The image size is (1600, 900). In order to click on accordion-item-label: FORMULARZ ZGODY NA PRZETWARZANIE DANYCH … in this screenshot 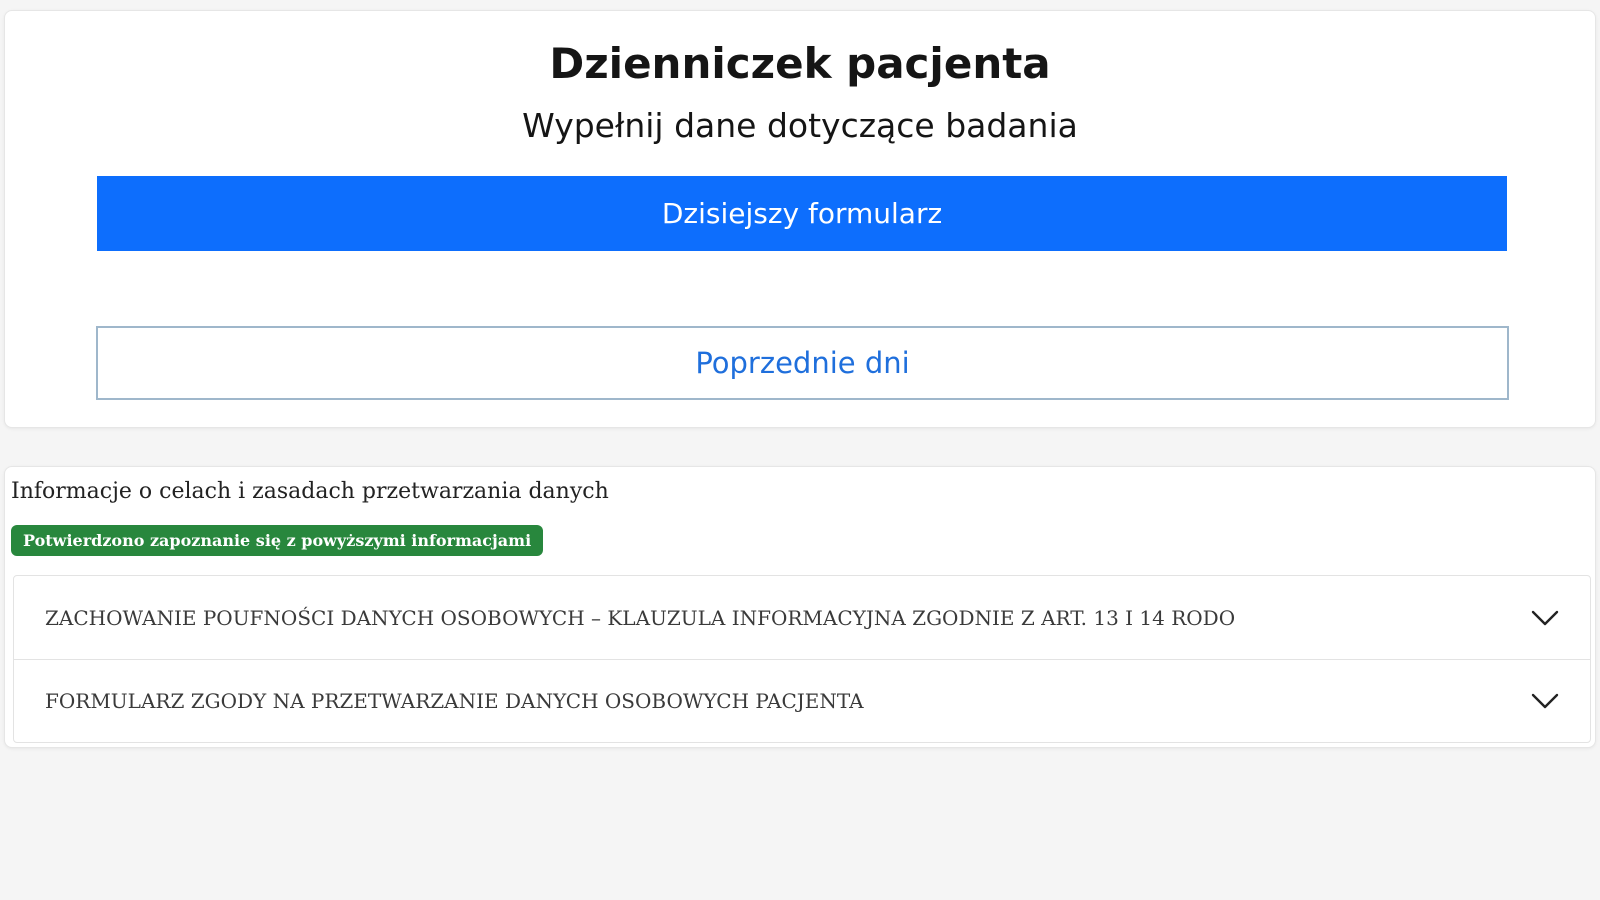, I will do `click(454, 701)`.